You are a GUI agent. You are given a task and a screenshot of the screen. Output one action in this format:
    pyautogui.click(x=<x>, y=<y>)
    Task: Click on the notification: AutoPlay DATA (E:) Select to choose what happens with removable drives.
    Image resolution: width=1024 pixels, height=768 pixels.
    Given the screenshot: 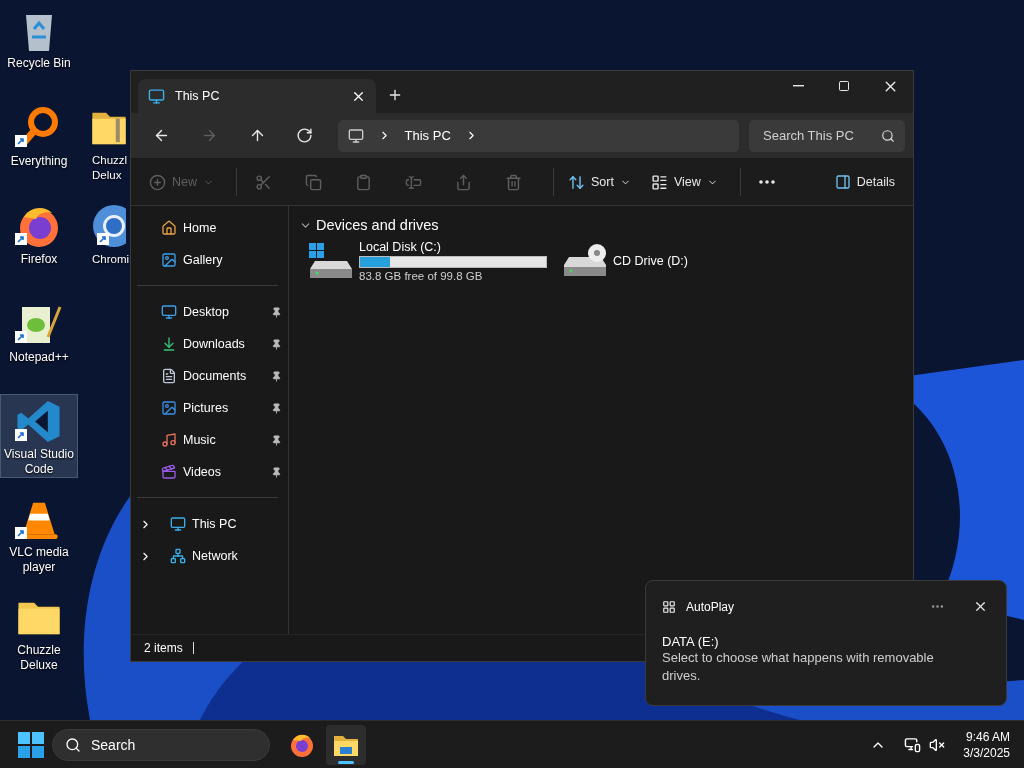 What is the action you would take?
    pyautogui.click(x=826, y=643)
    